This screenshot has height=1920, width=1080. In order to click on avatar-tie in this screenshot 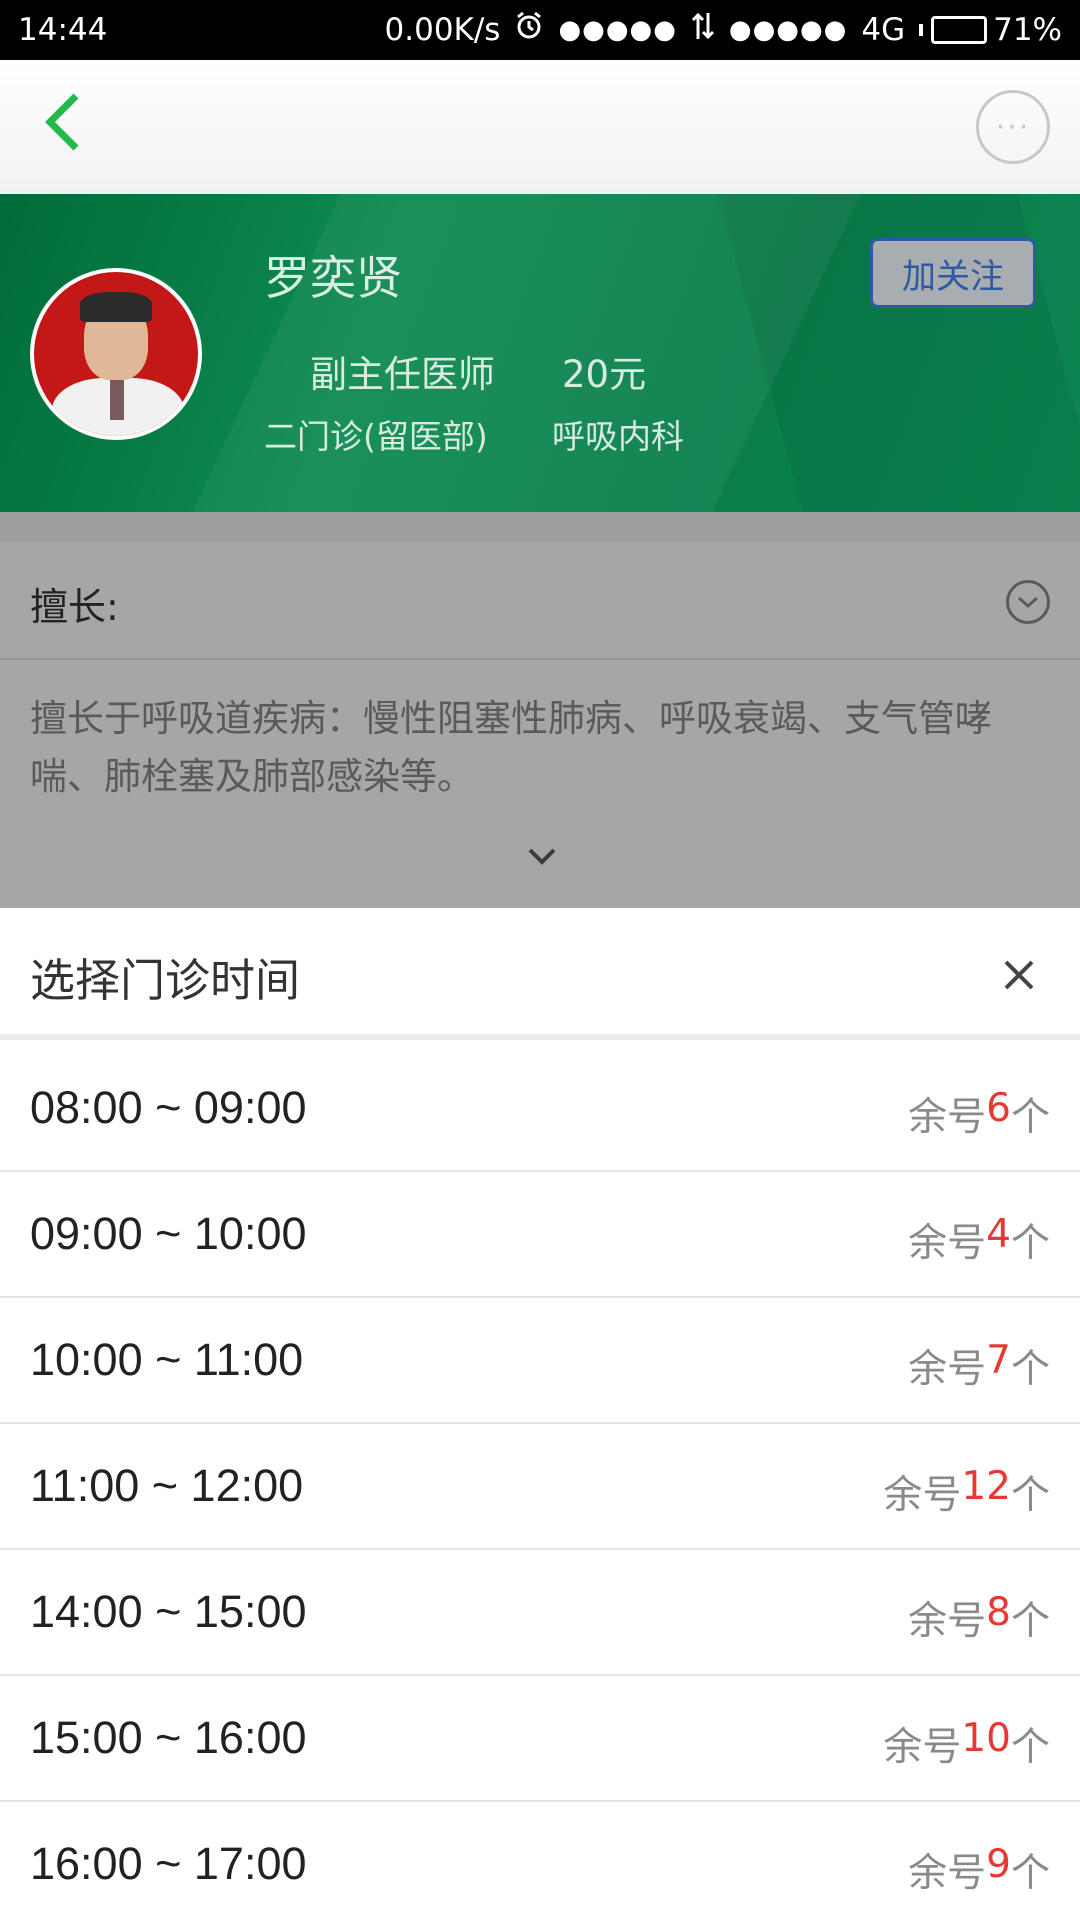, I will do `click(117, 400)`.